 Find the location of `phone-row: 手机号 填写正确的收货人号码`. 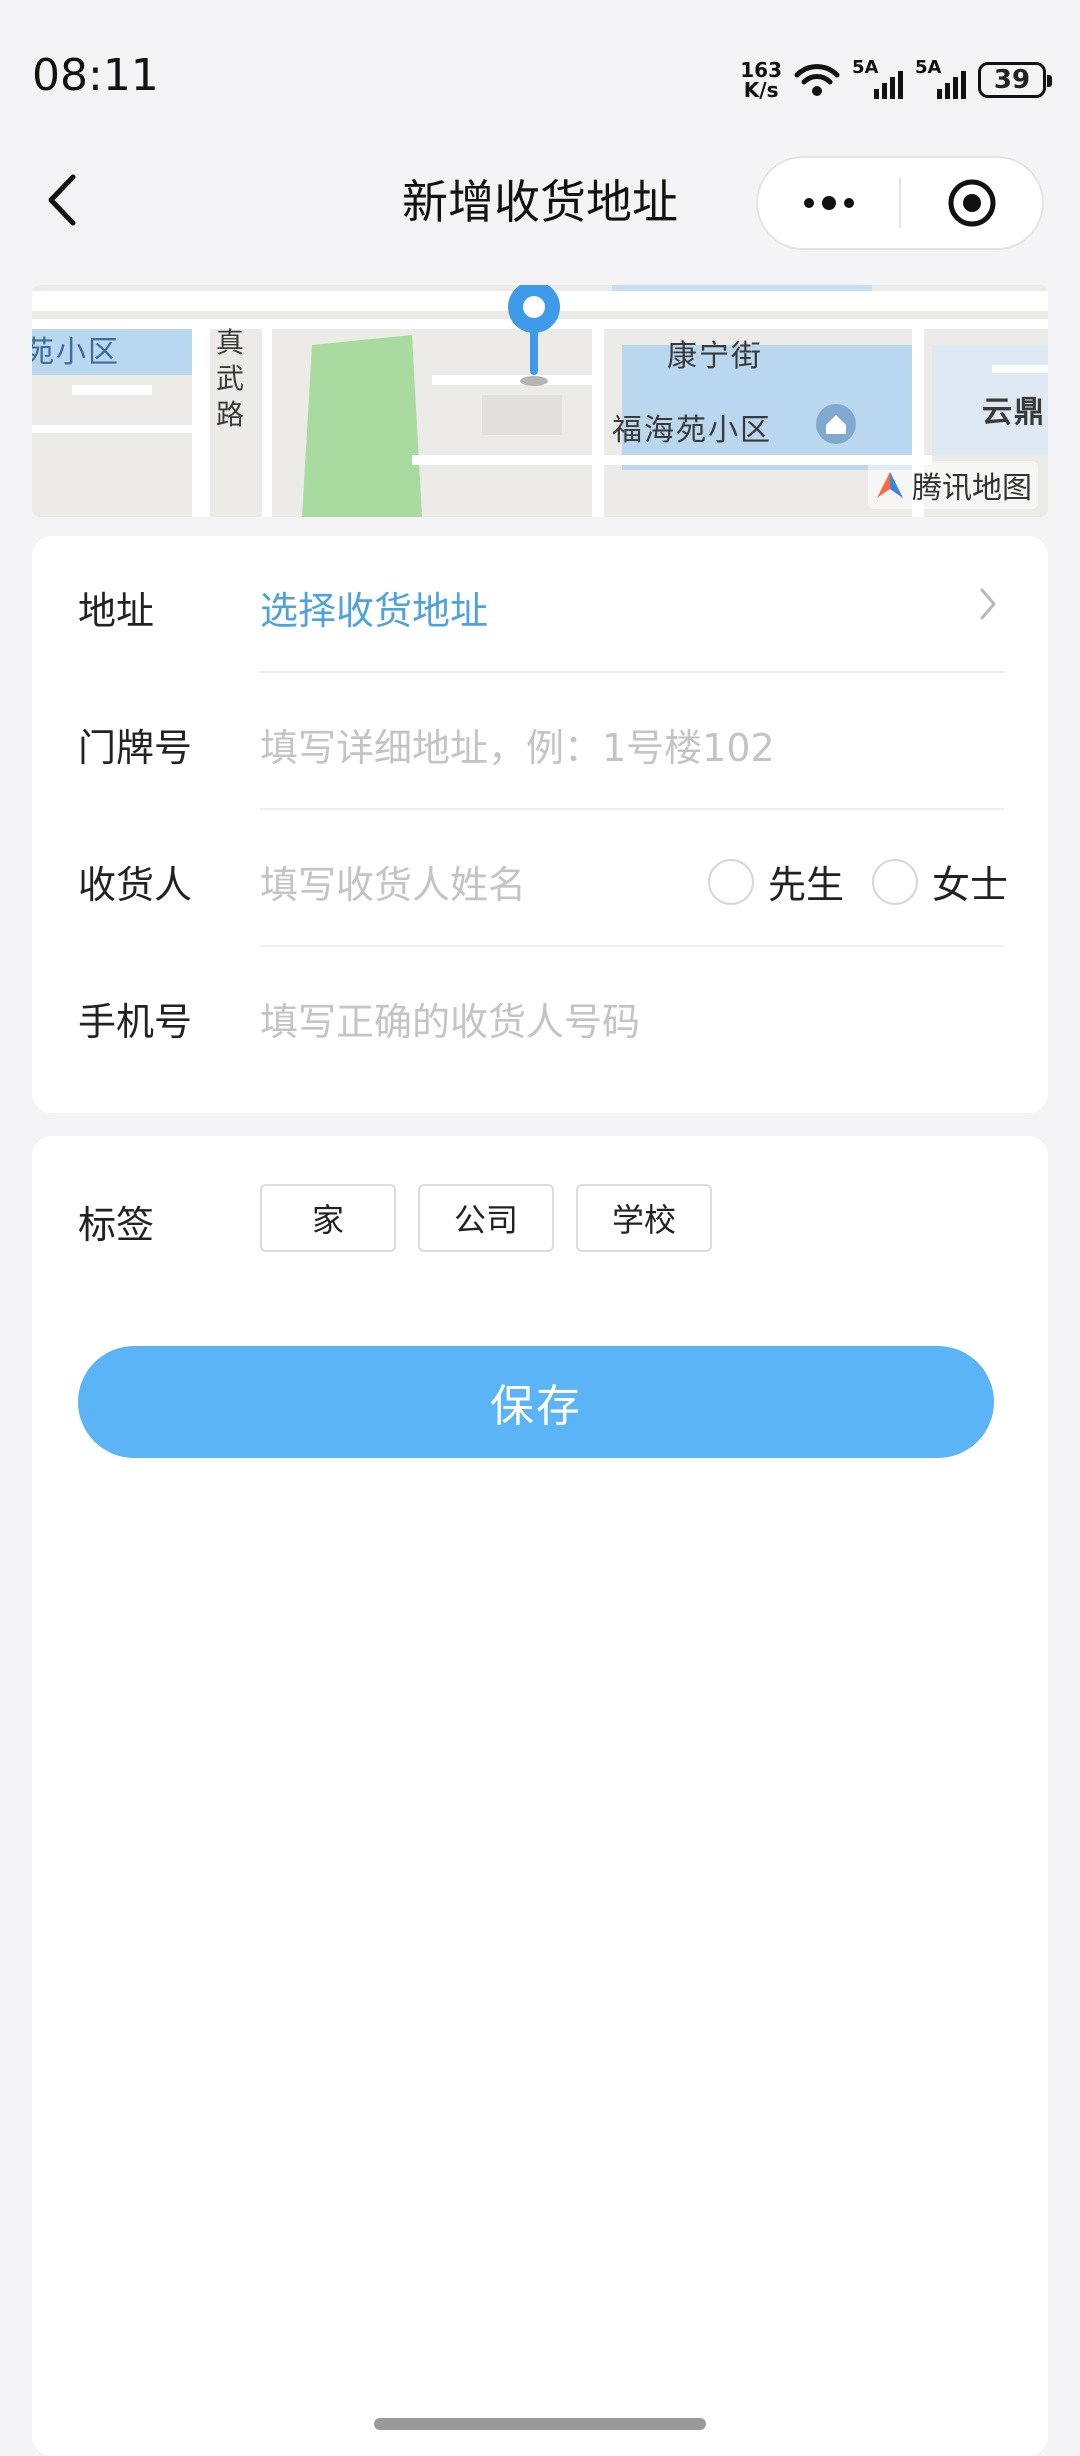

phone-row: 手机号 填写正确的收货人号码 is located at coordinates (540, 1015).